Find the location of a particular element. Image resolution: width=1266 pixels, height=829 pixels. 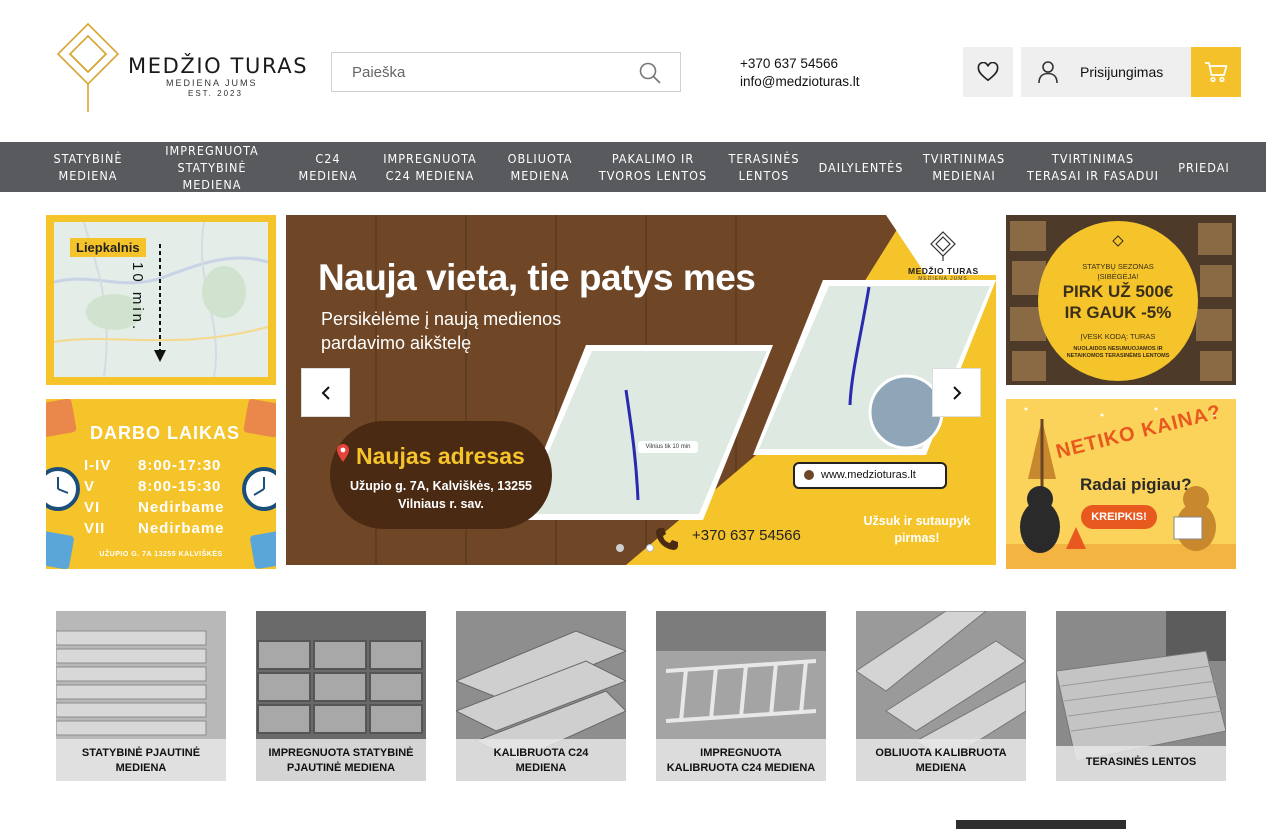

map-banner: Liepkalnis 10 min. is located at coordinates (161, 300).